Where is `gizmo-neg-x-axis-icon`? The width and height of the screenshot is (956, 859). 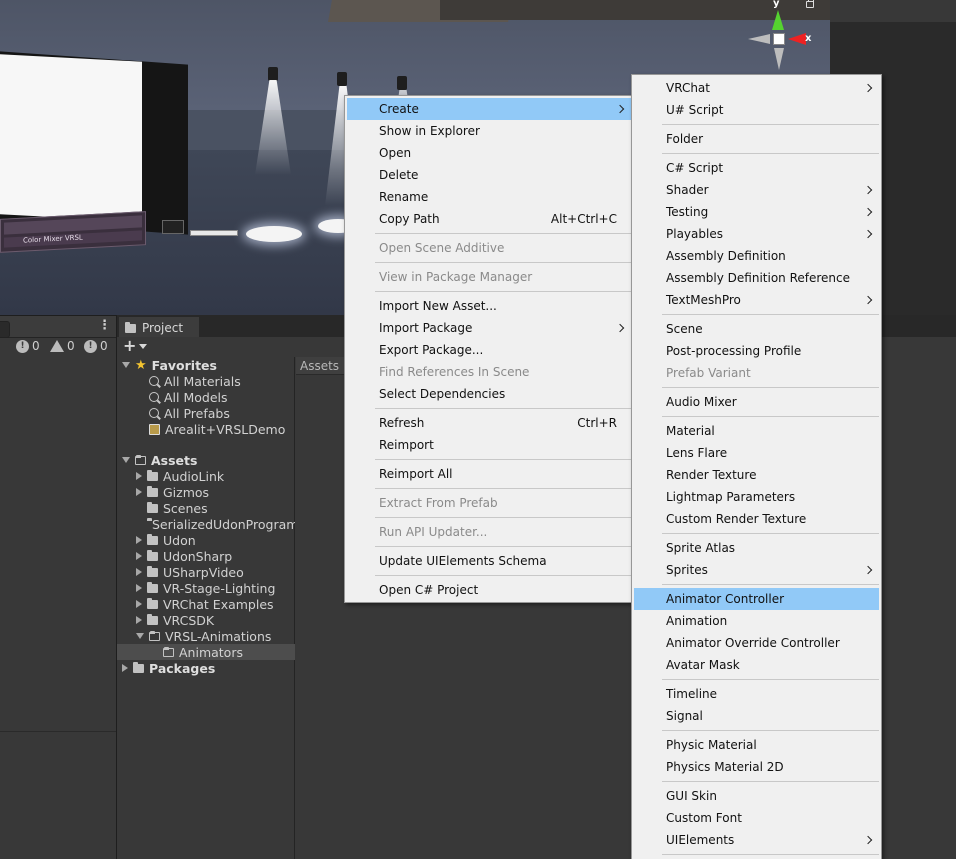
gizmo-neg-x-axis-icon is located at coordinates (759, 39).